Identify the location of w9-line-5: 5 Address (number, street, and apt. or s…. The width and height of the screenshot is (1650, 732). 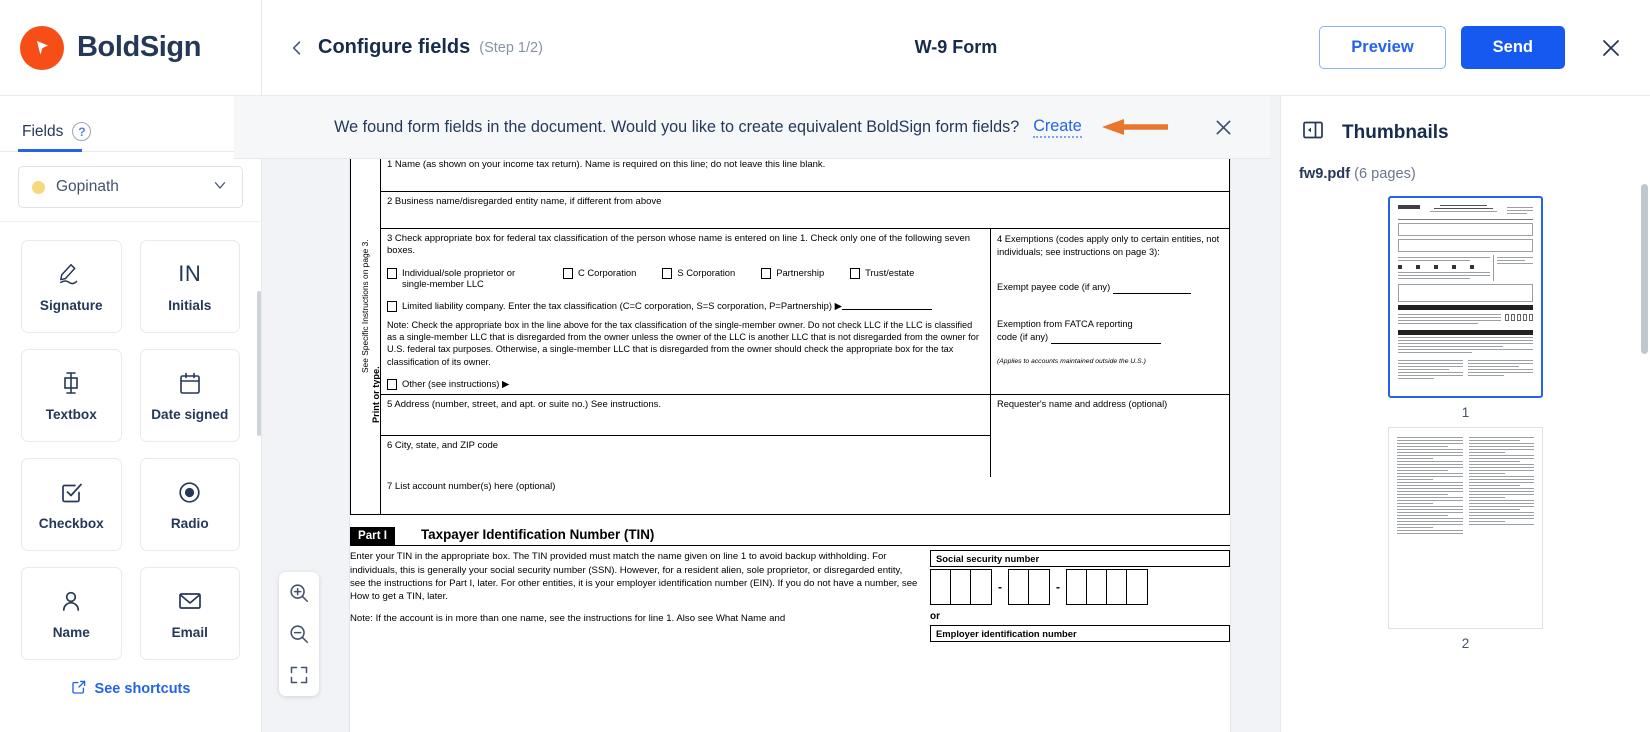
(685, 416).